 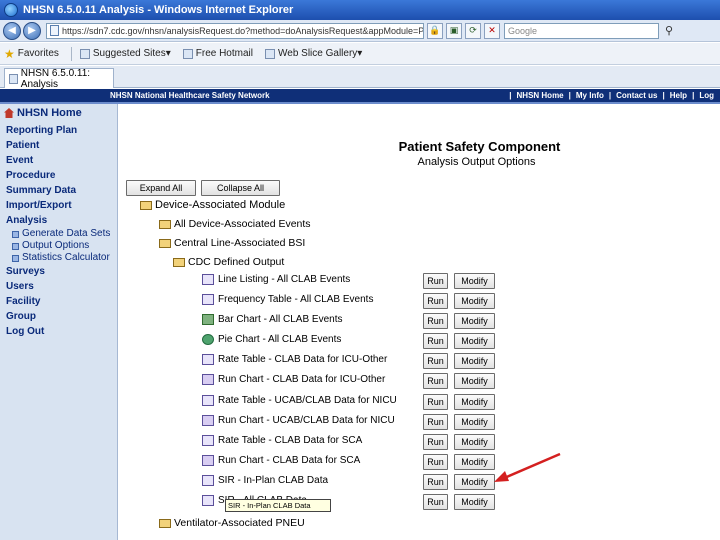 What do you see at coordinates (12, 30) in the screenshot?
I see `back-button: ◀` at bounding box center [12, 30].